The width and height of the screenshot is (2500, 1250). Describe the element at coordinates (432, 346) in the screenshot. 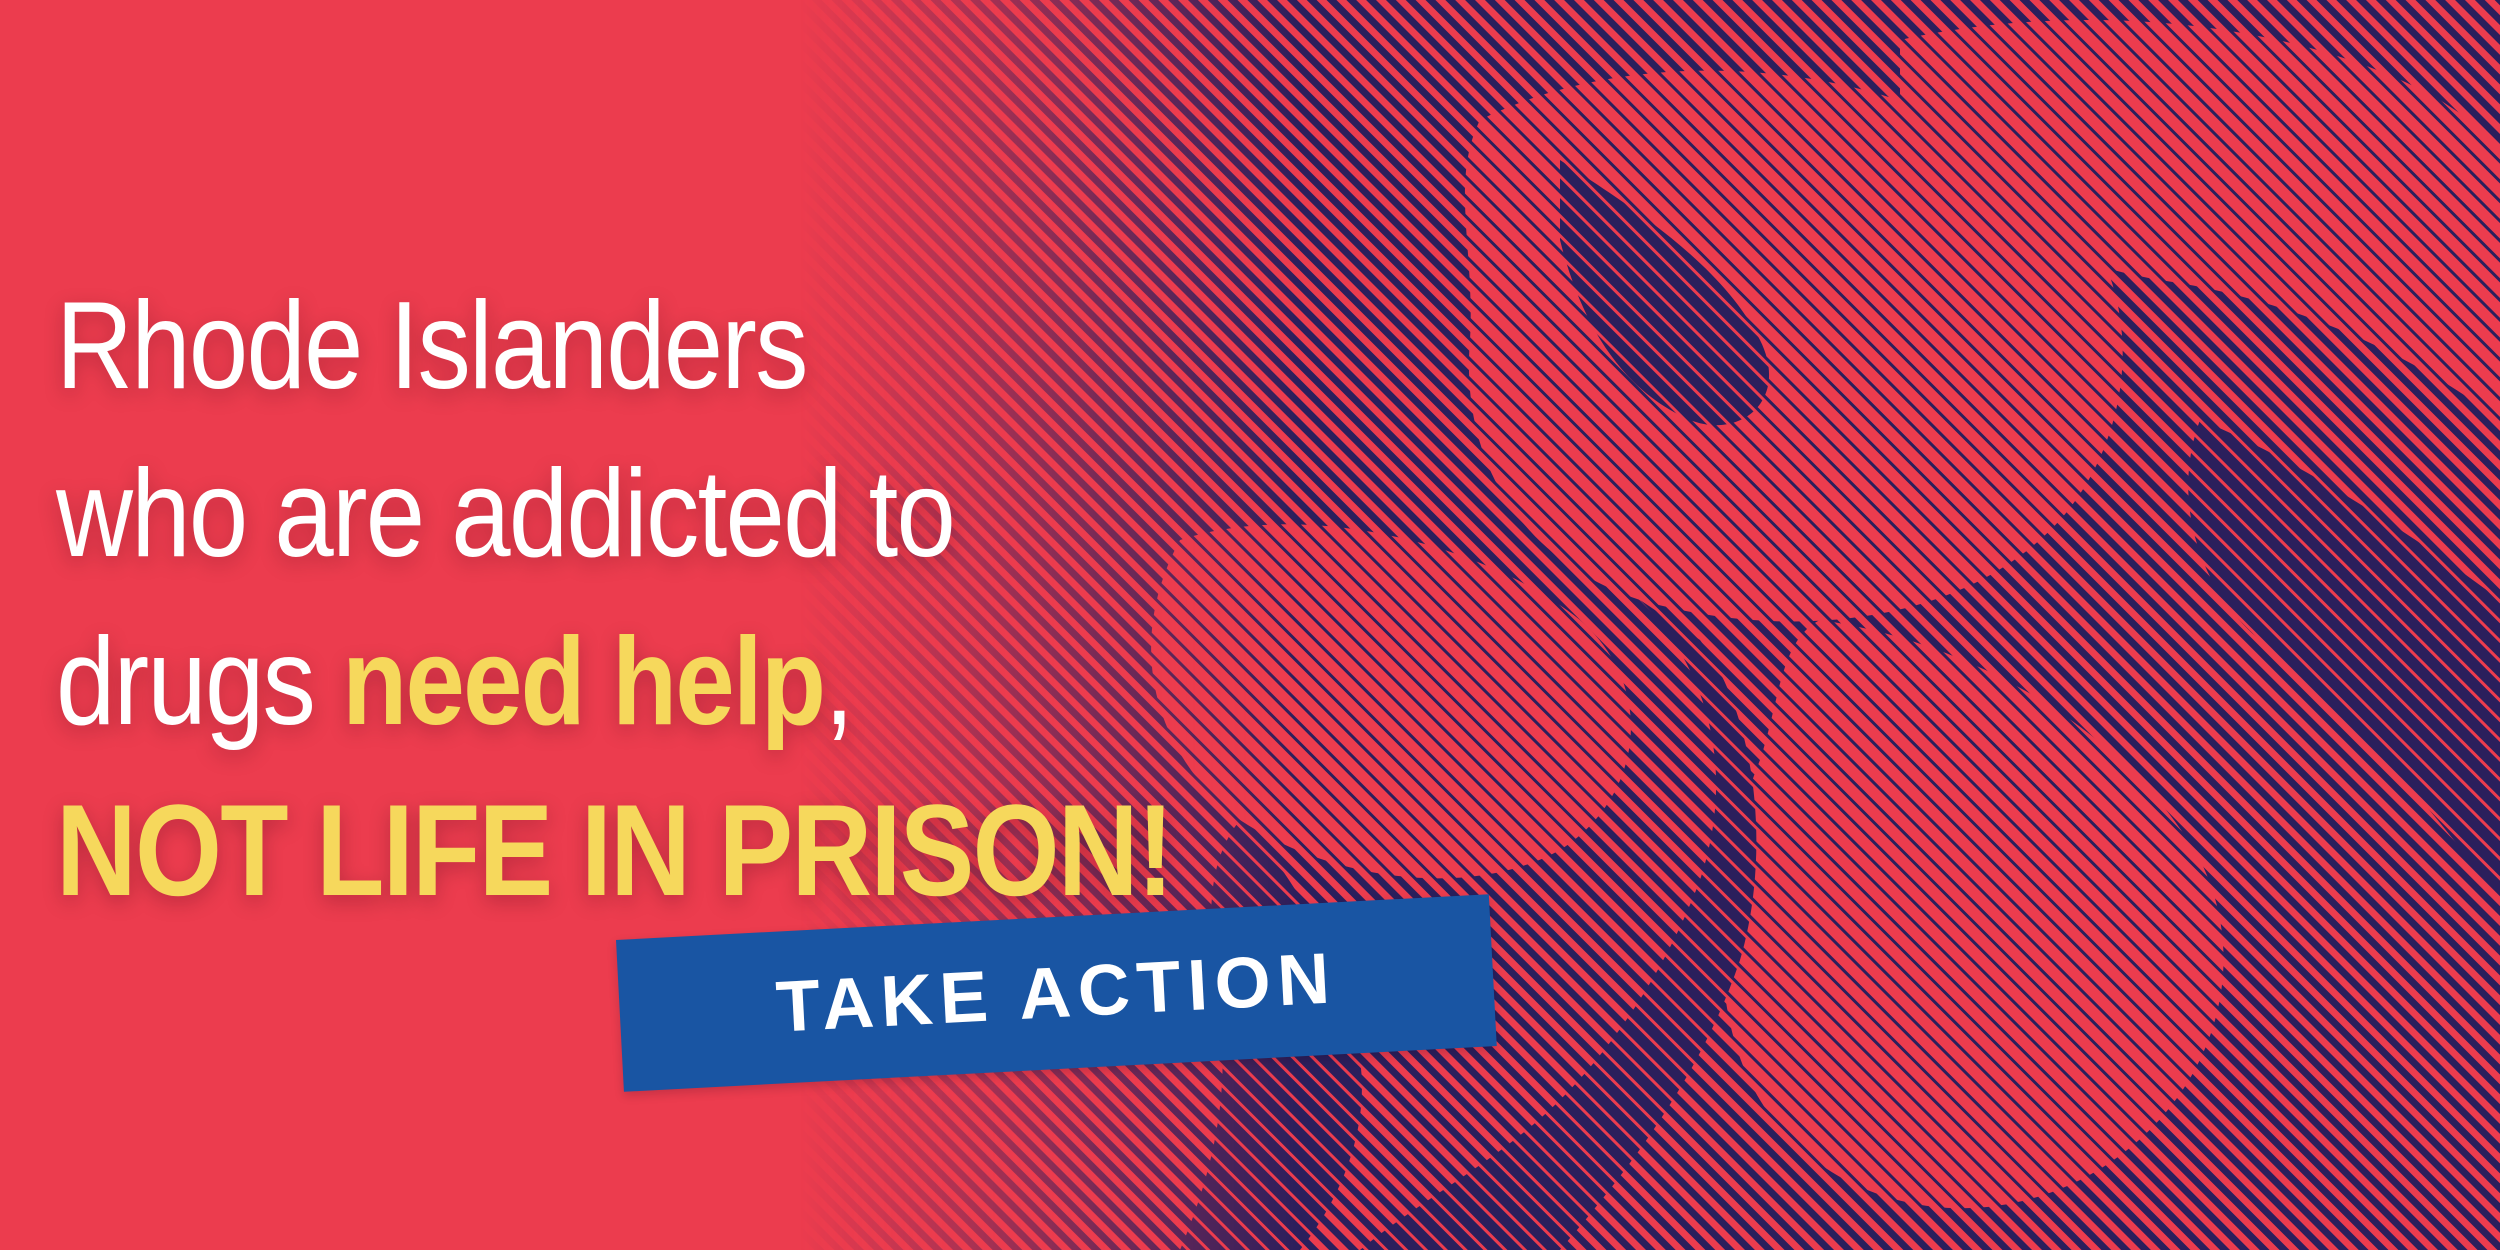

I see `headline-line-1: Rhode Islanders` at that location.